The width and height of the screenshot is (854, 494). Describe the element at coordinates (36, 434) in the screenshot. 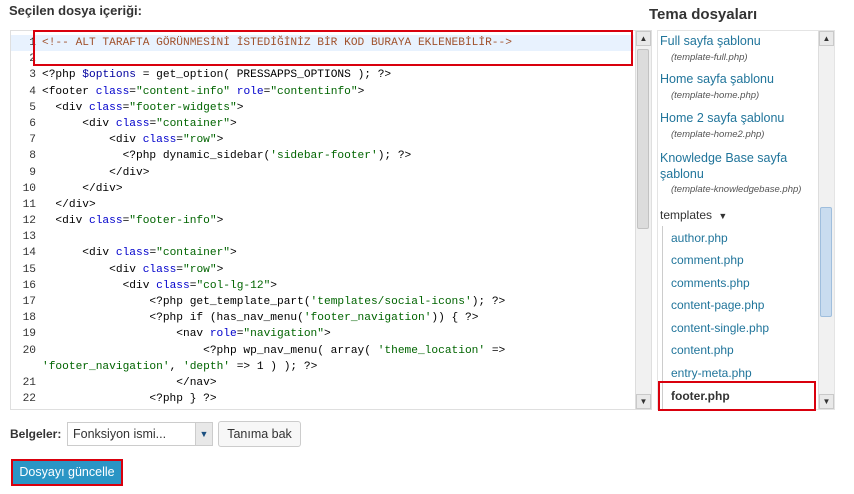

I see `documentation-label: Belgeler:` at that location.